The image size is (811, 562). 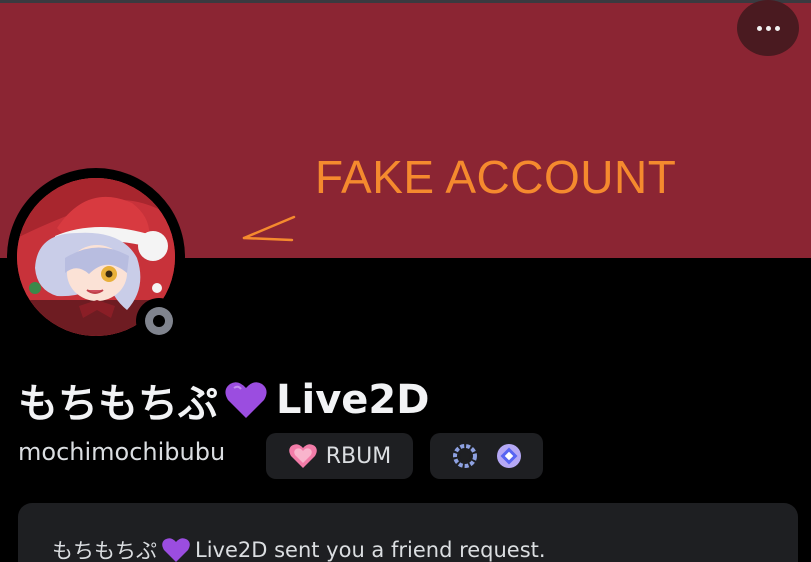 What do you see at coordinates (358, 456) in the screenshot?
I see `server-tag-label: RBUM` at bounding box center [358, 456].